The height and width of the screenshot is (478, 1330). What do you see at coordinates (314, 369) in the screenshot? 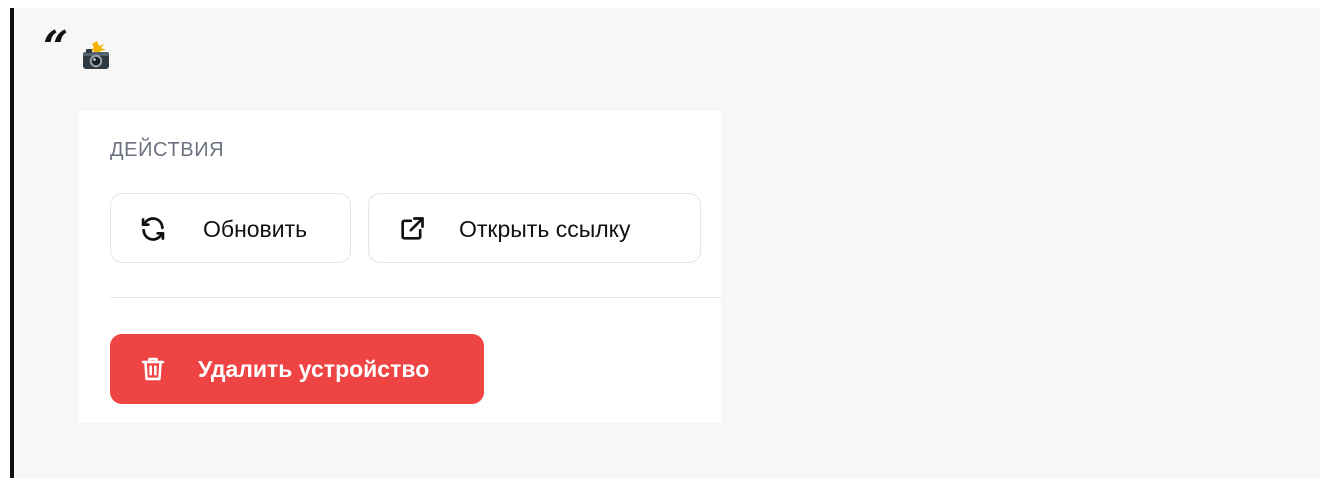
I see `delete-device-label: Удалить устройство` at bounding box center [314, 369].